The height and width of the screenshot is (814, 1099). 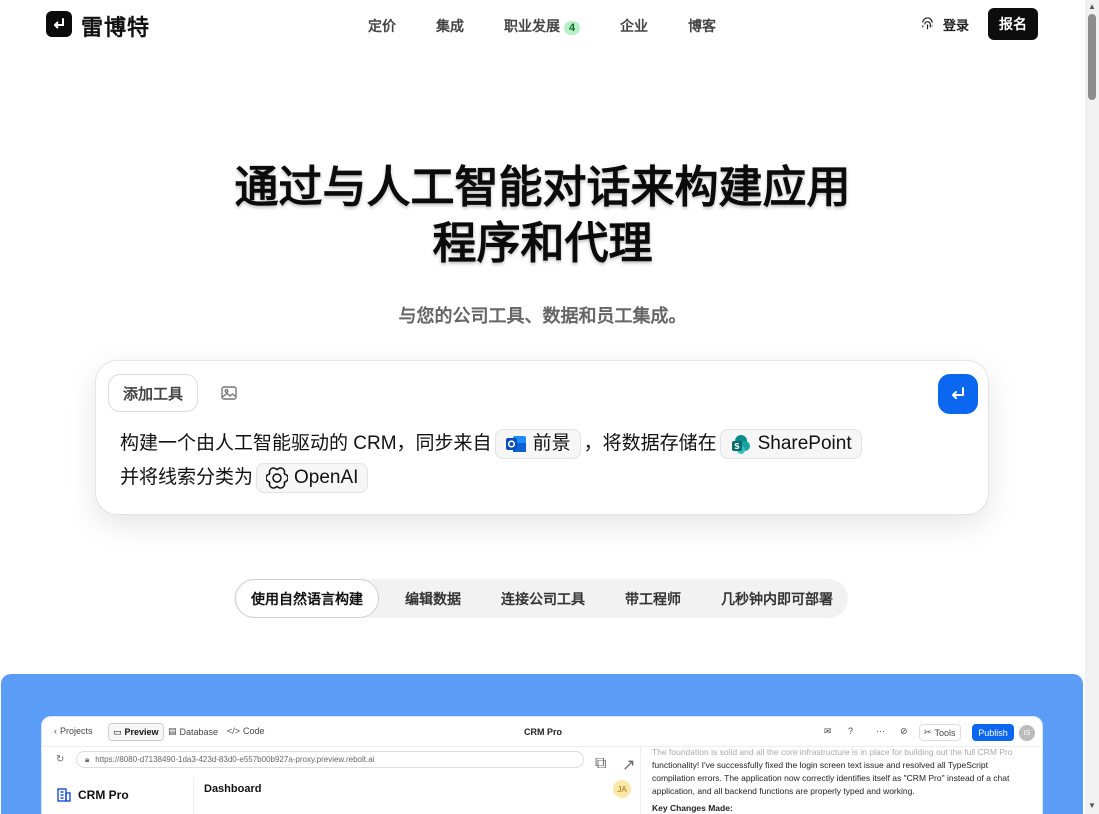 What do you see at coordinates (187, 477) in the screenshot?
I see `prompt-text-part-3: 并将线索分类为` at bounding box center [187, 477].